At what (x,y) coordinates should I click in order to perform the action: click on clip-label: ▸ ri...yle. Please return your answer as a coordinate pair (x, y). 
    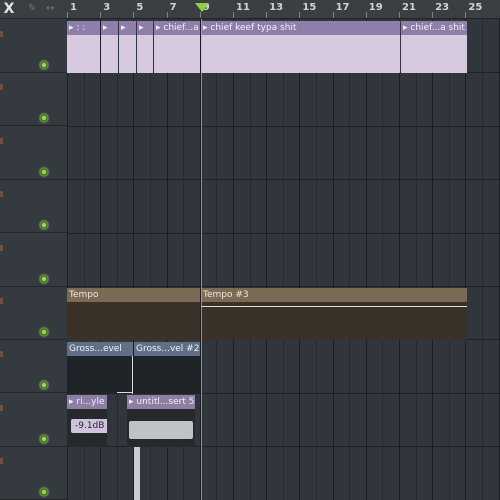
    Looking at the image, I should click on (87, 402).